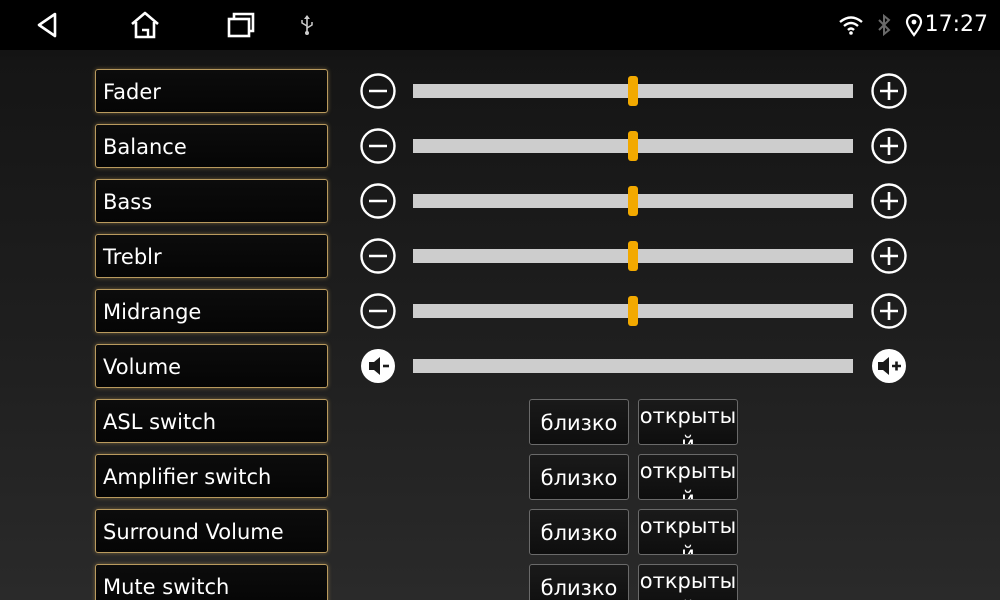 The height and width of the screenshot is (600, 1000). What do you see at coordinates (500, 25) in the screenshot?
I see `system-bar: 17:27` at bounding box center [500, 25].